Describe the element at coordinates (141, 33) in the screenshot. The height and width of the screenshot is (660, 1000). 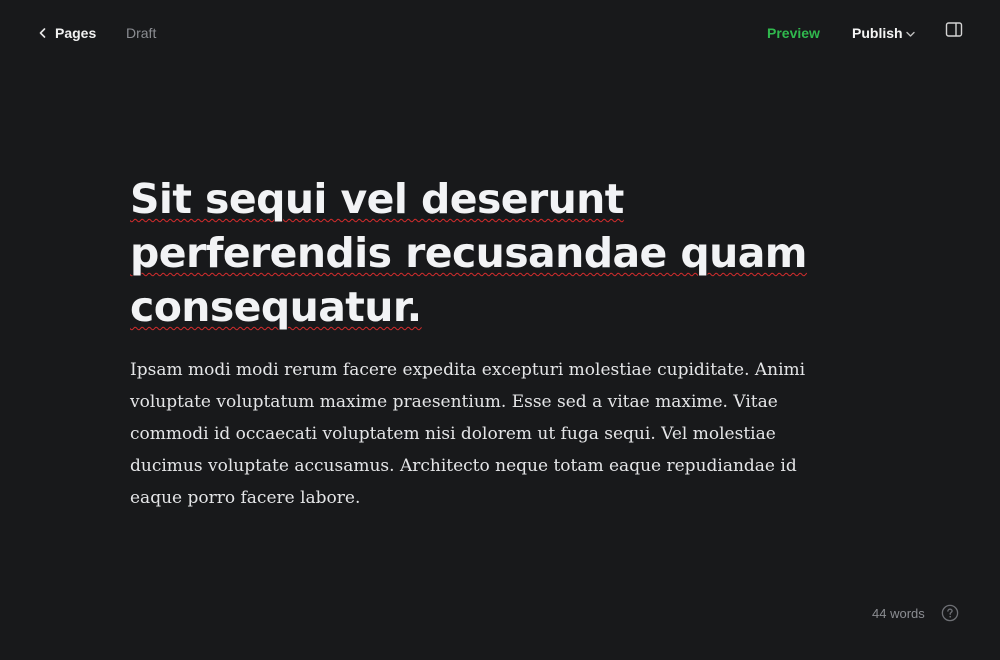
I see `post-status-label: Draft` at that location.